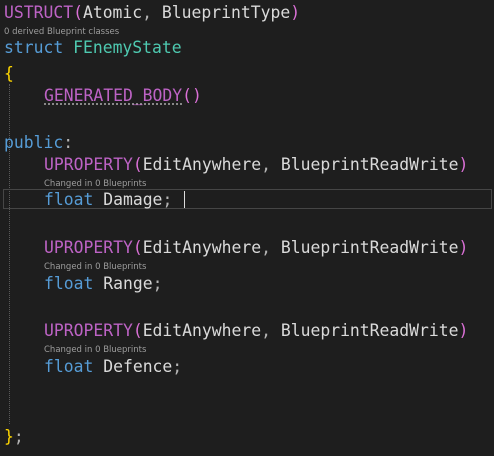 The width and height of the screenshot is (494, 456). Describe the element at coordinates (127, 47) in the screenshot. I see `struct-name: FEnemyState` at that location.